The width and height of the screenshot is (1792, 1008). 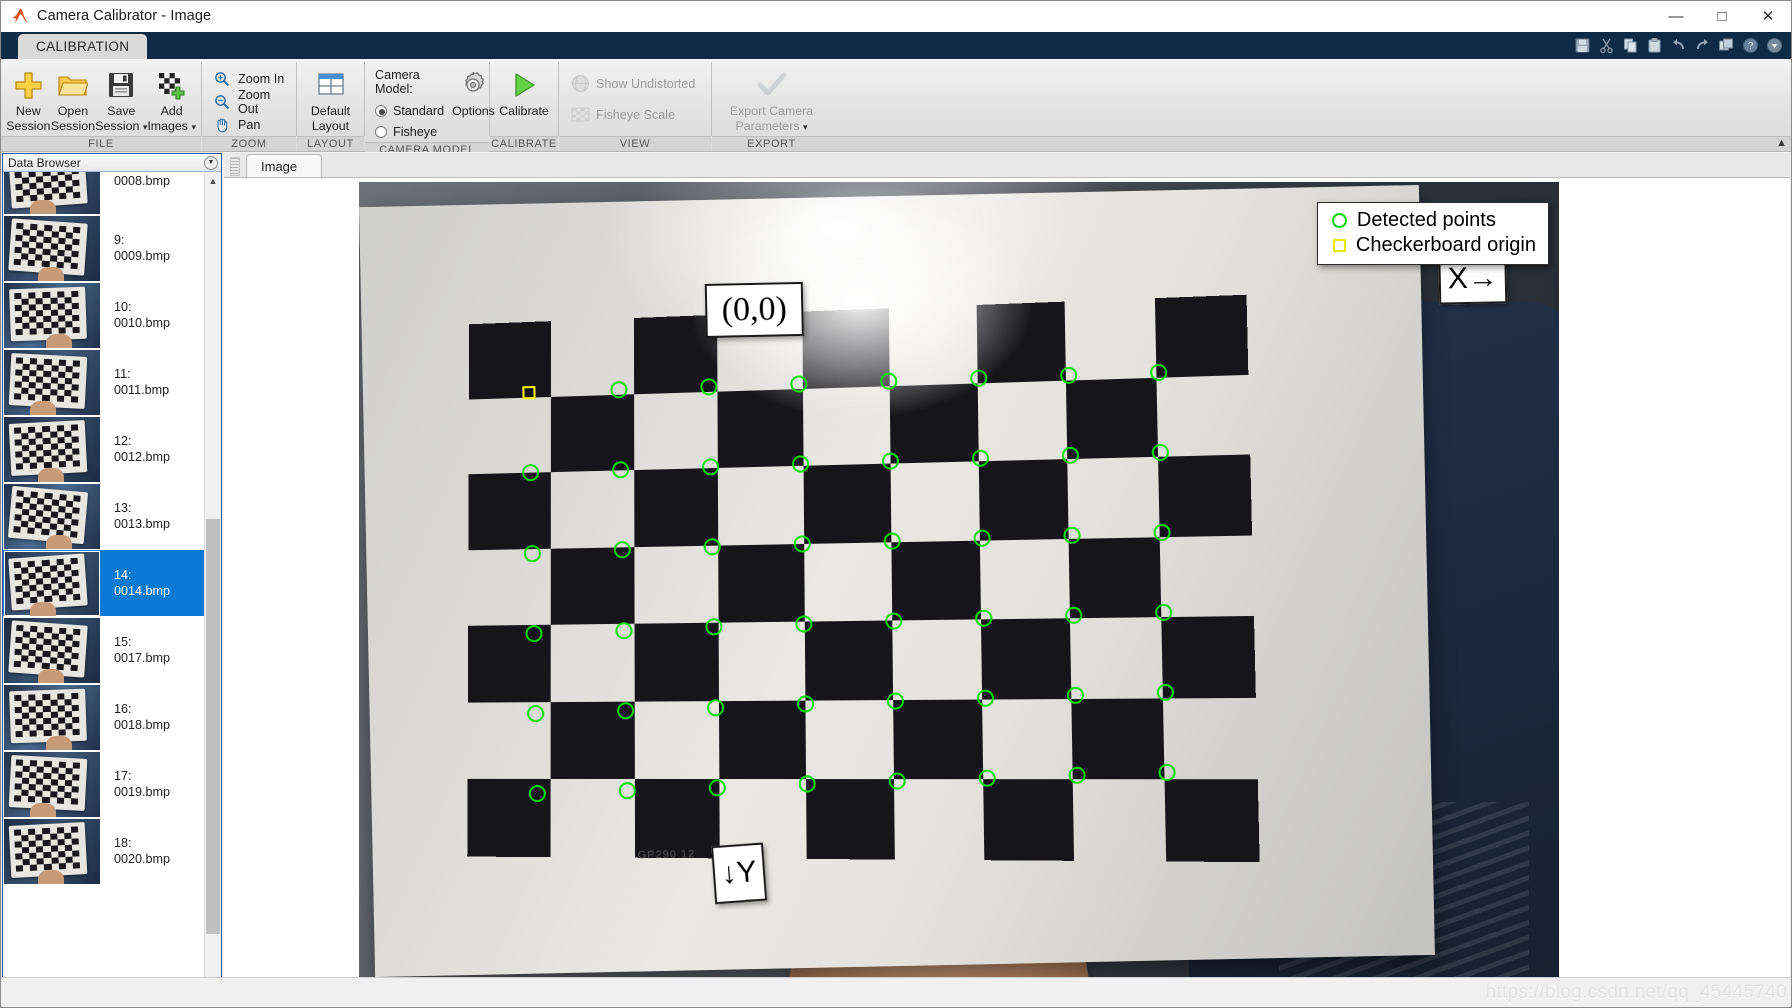 I want to click on export-camera-parameters-button: Export Camera Parameters ▾, so click(x=771, y=99).